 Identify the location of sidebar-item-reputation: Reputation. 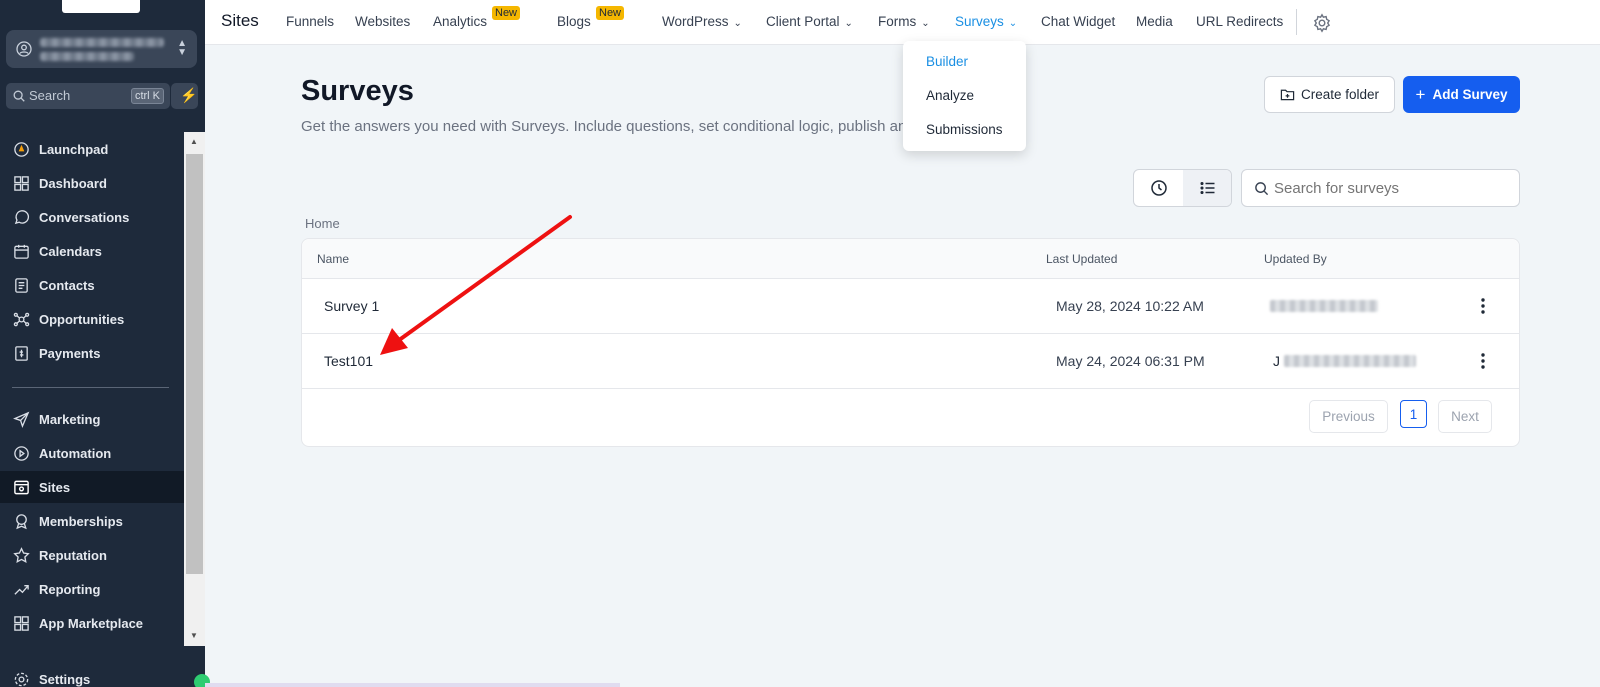
(92, 555).